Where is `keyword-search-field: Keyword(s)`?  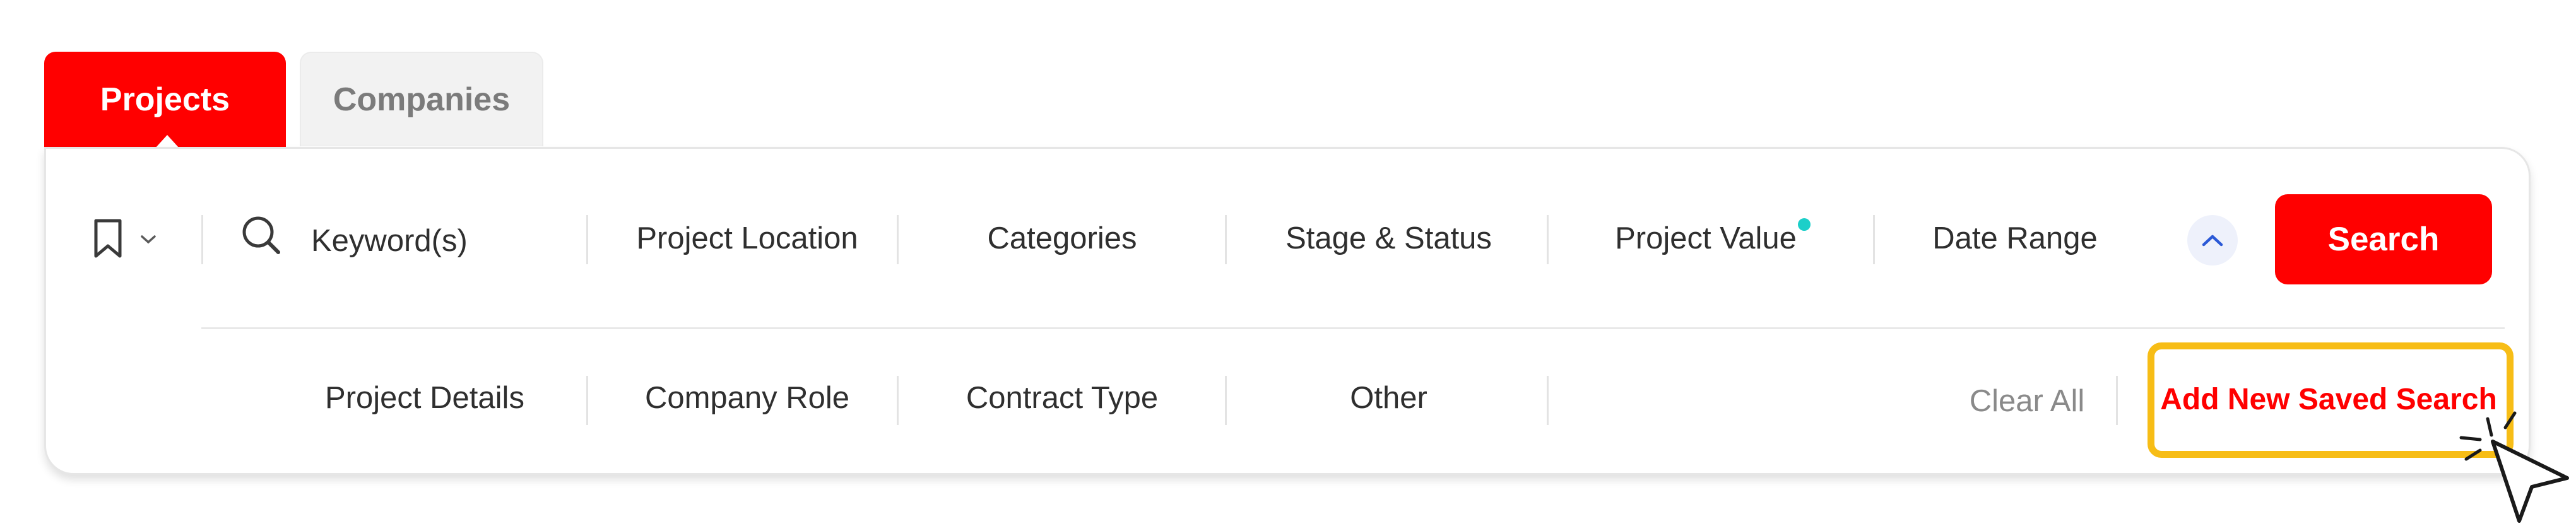 keyword-search-field: Keyword(s) is located at coordinates (424, 240).